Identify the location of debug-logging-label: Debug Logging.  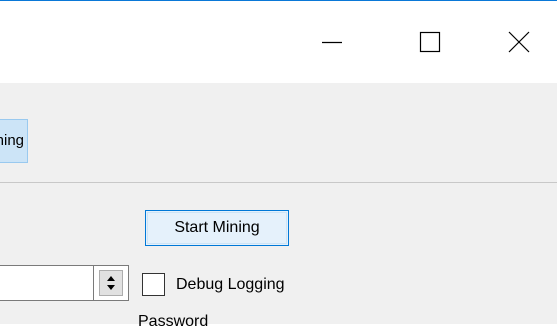
(230, 284).